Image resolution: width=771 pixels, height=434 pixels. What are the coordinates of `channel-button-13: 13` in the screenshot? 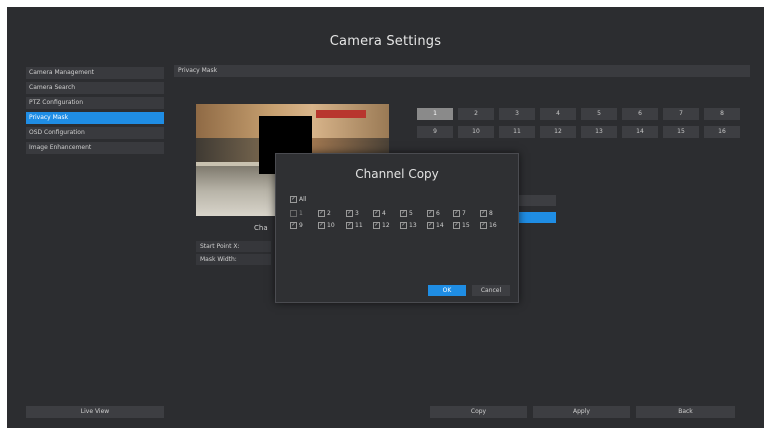 It's located at (599, 132).